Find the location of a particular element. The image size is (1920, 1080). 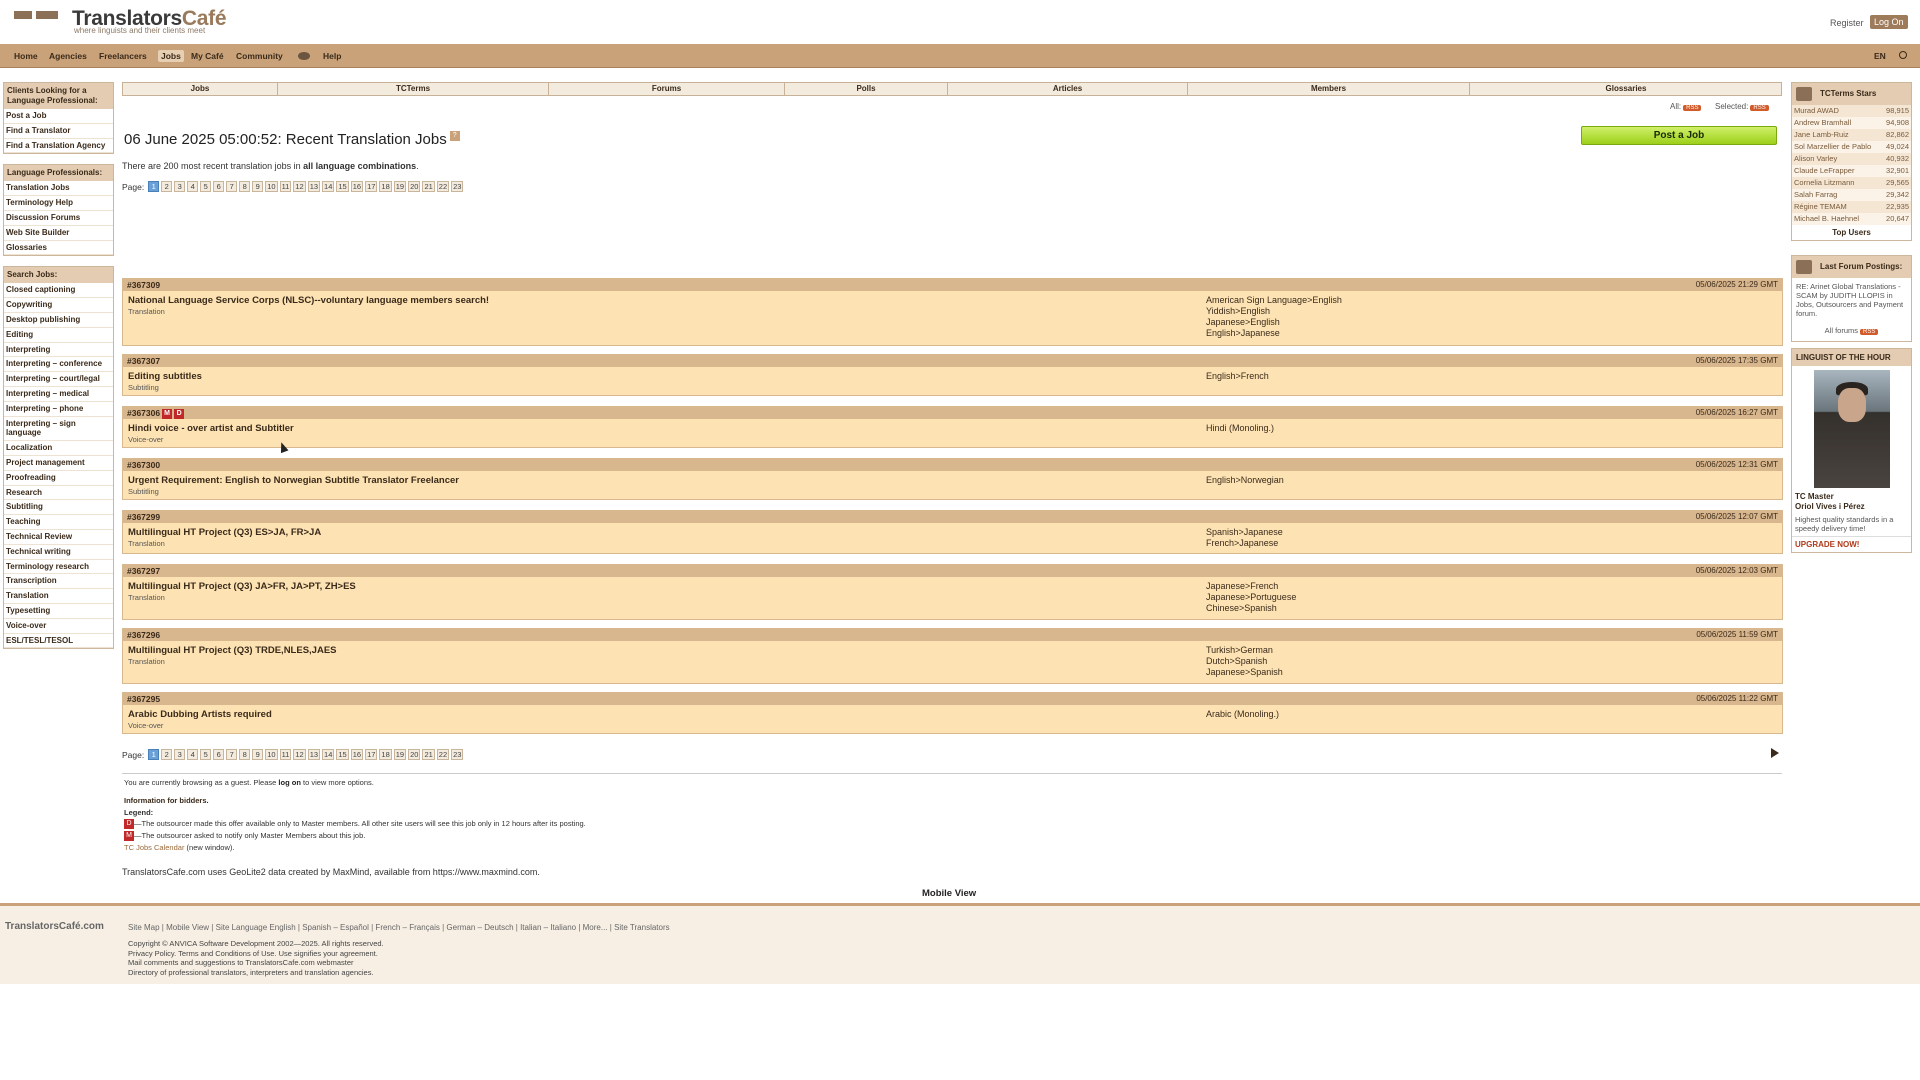

page-link: 15 is located at coordinates (342, 186).